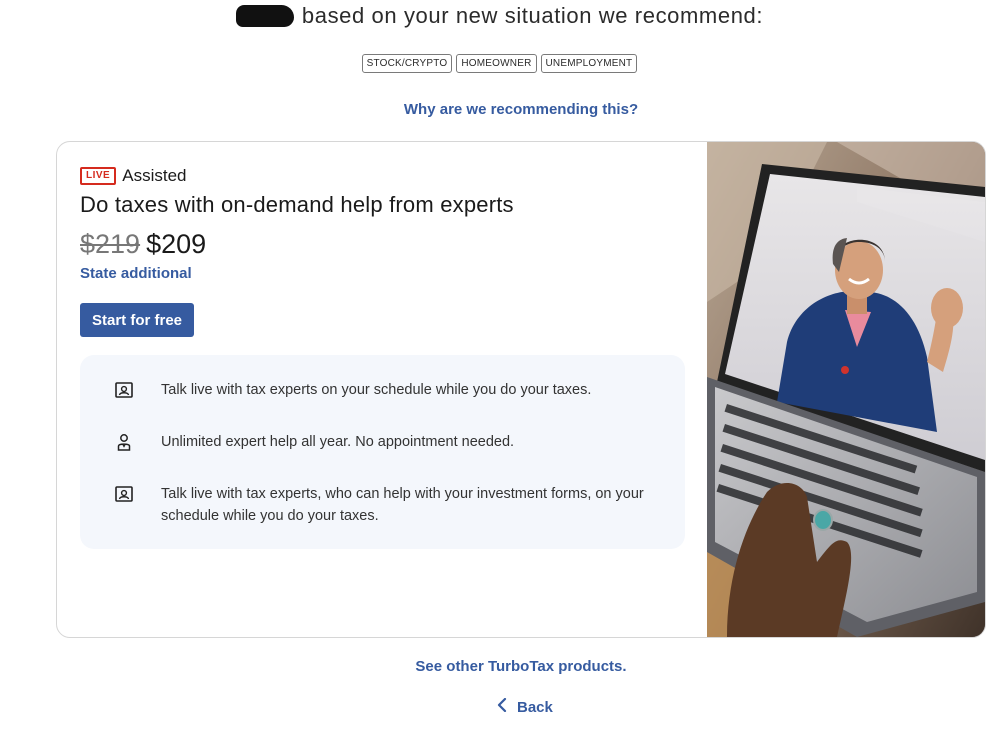 The height and width of the screenshot is (730, 999). Describe the element at coordinates (499, 666) in the screenshot. I see `see-other-products-link: See other TurboTax products.` at that location.